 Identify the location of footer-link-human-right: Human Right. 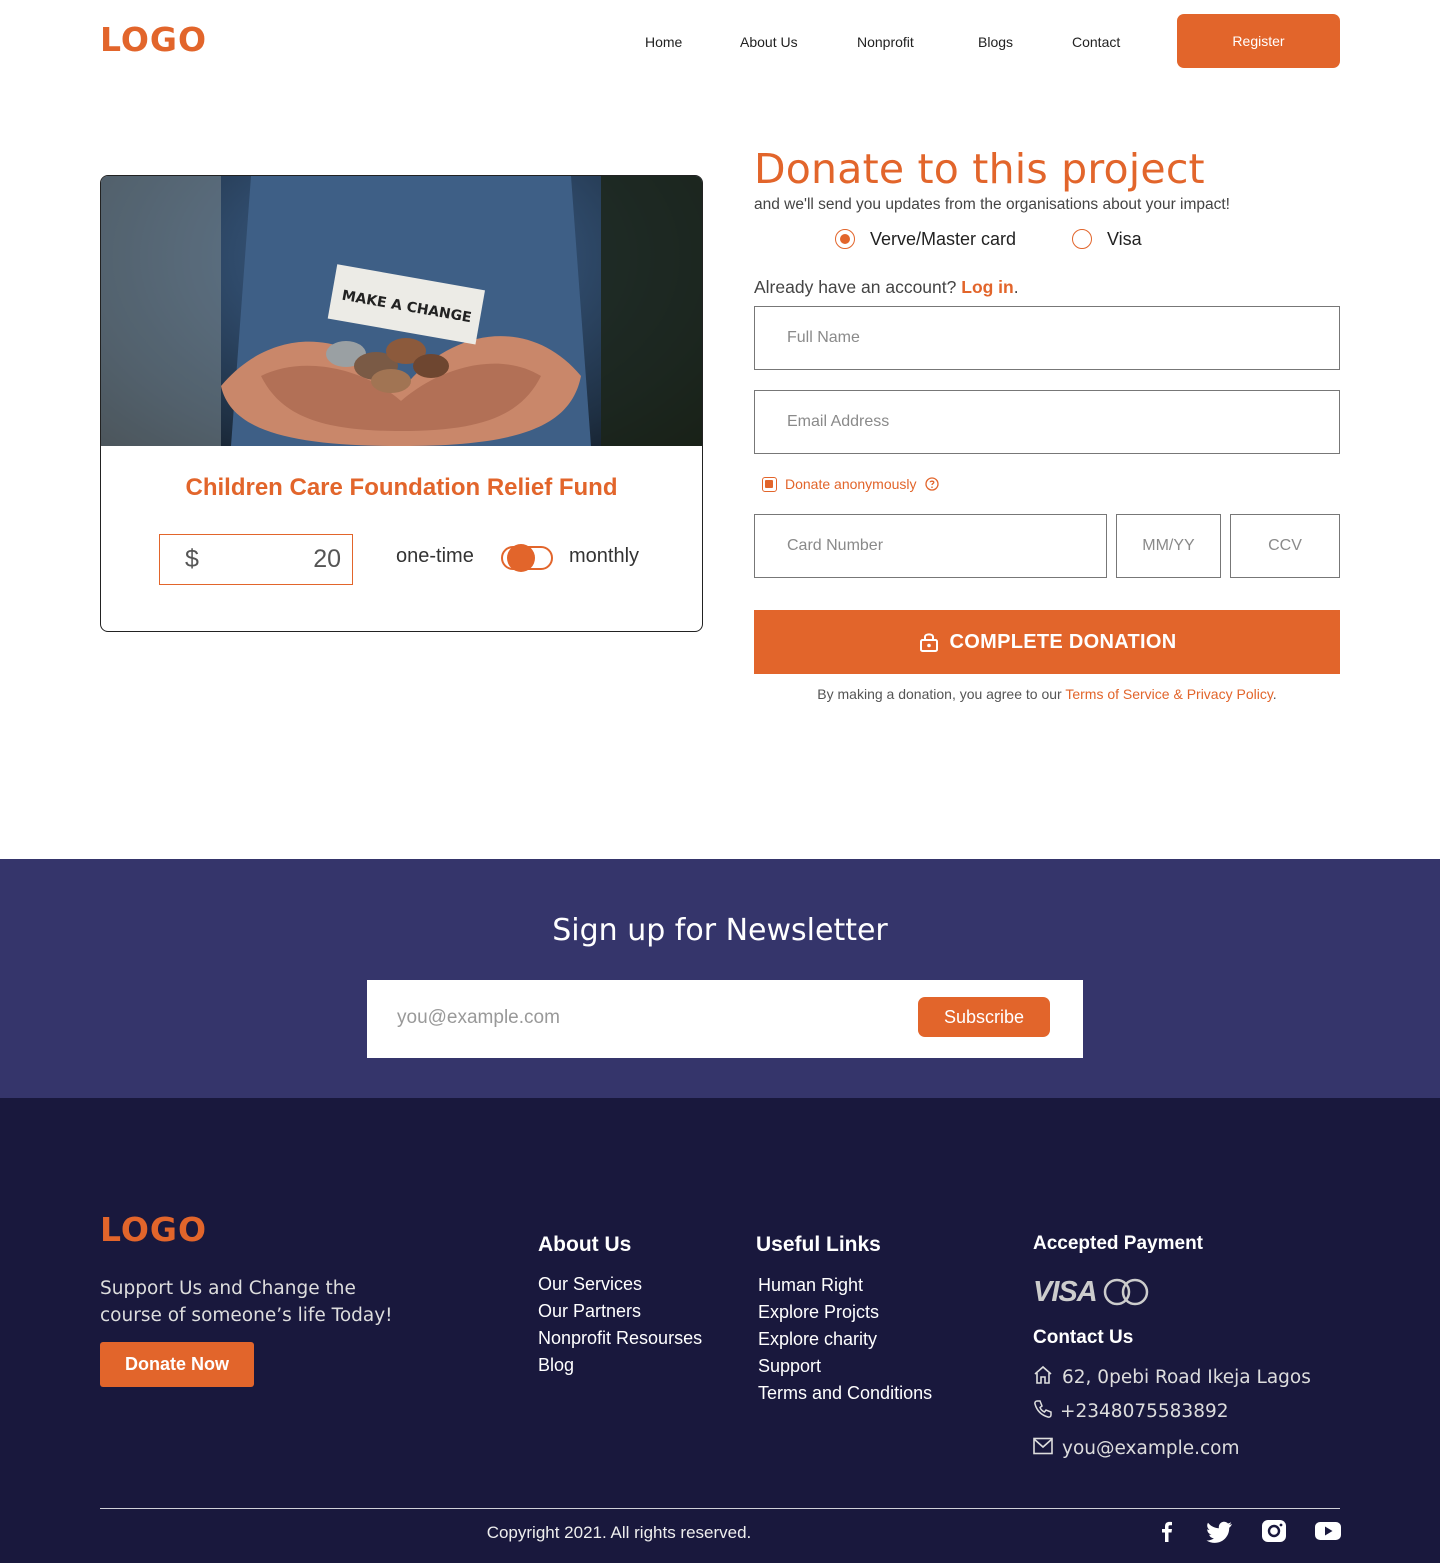
(810, 1285).